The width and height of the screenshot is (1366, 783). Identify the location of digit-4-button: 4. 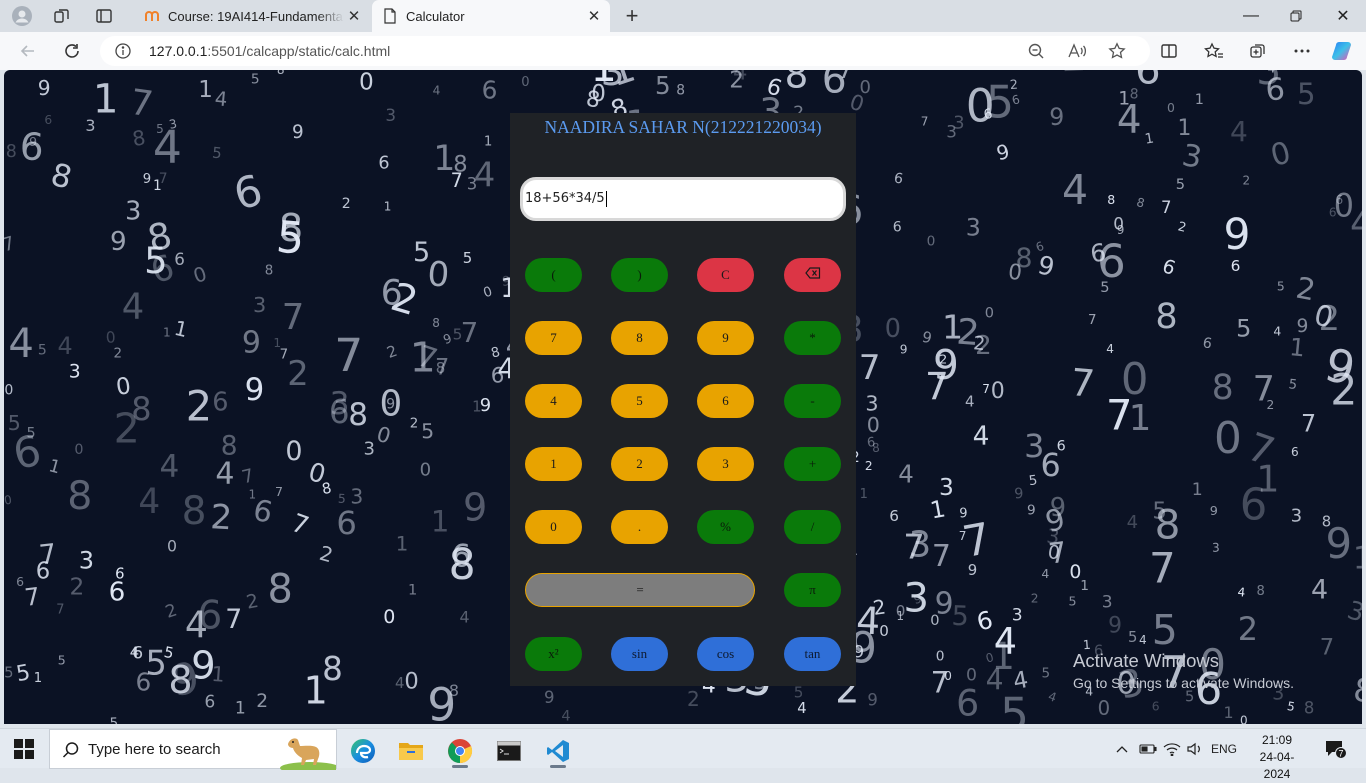
(553, 401).